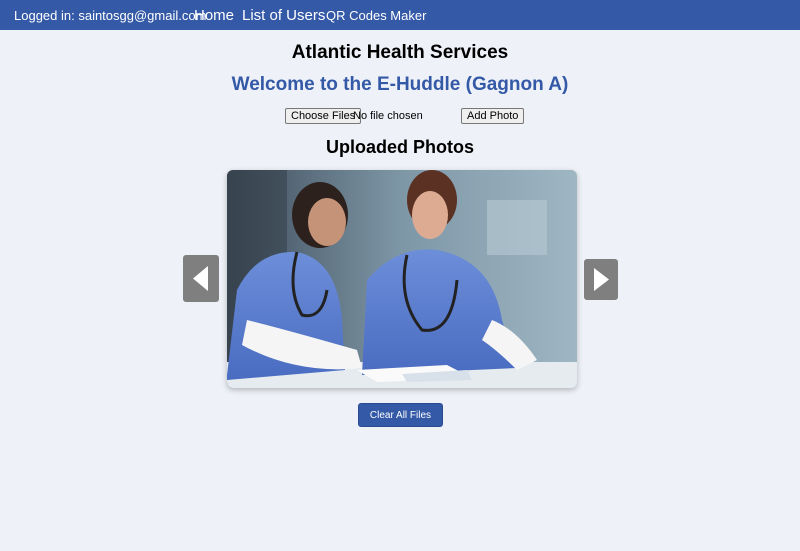 The image size is (800, 551). Describe the element at coordinates (400, 84) in the screenshot. I see `welcome-heading: Welcome to the E-Huddle (Gagnon A)` at that location.